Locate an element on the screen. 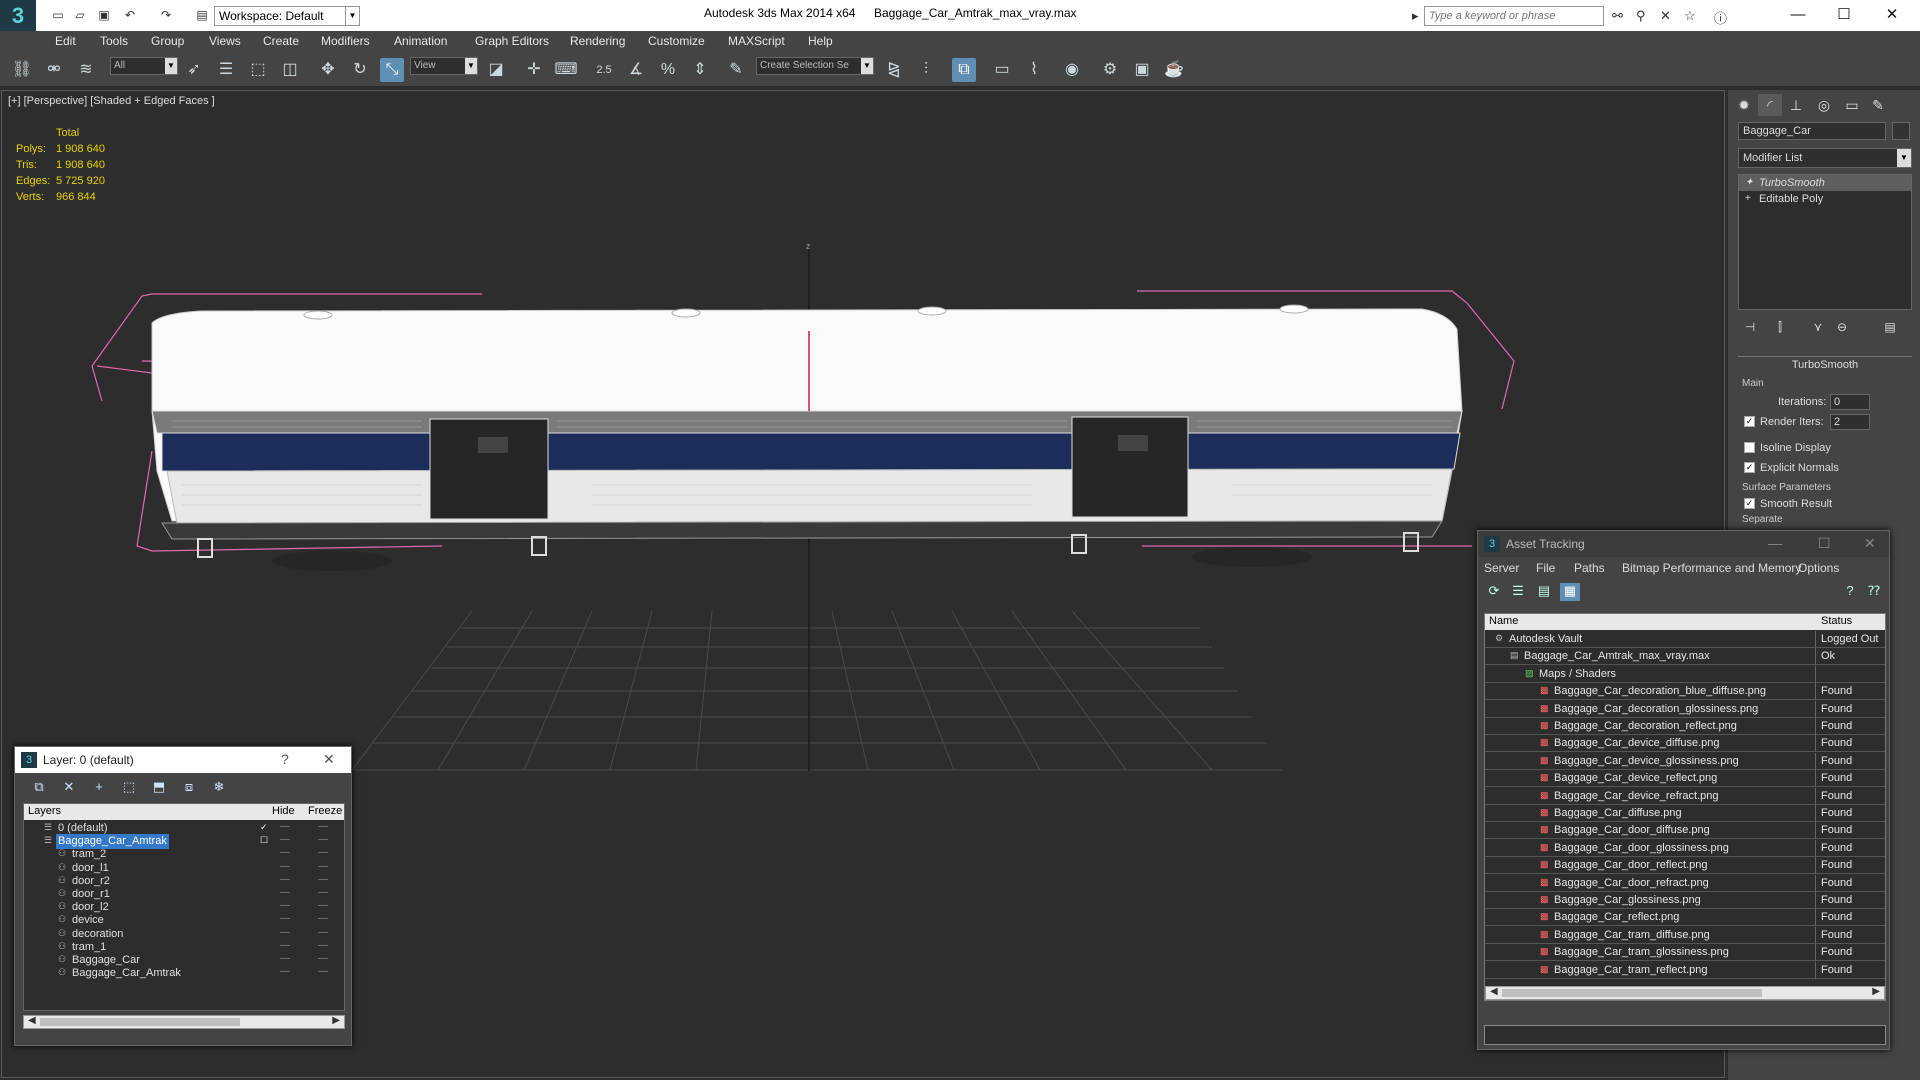 The image size is (1920, 1080). window-crossing-icon: ◫ is located at coordinates (290, 70).